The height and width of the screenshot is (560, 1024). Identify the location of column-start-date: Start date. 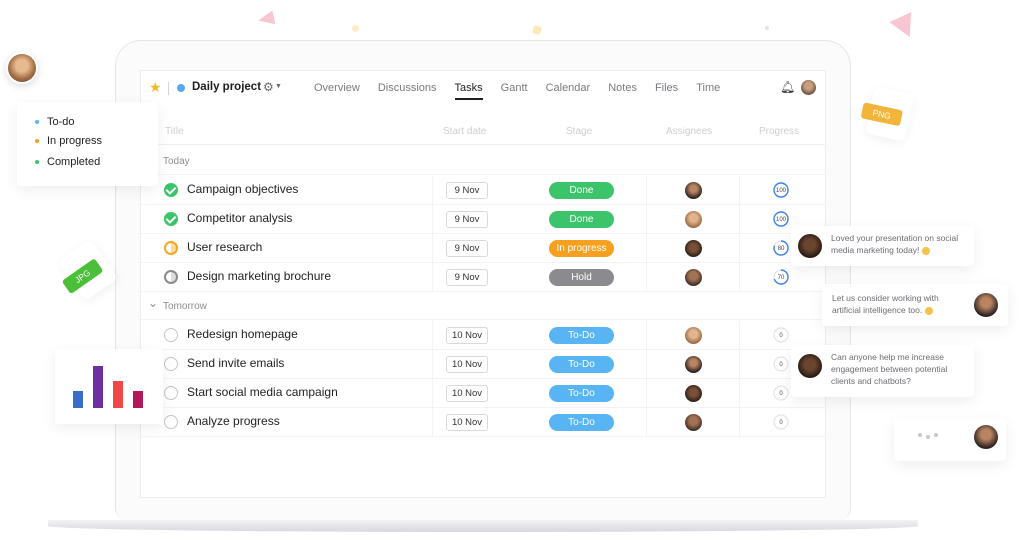
(464, 131).